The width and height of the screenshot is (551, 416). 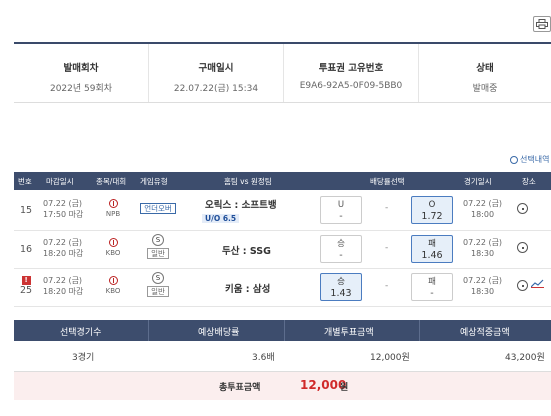 I want to click on match-cell: 오릭스 : 소프트뱅 U/O 6.5, so click(x=257, y=210).